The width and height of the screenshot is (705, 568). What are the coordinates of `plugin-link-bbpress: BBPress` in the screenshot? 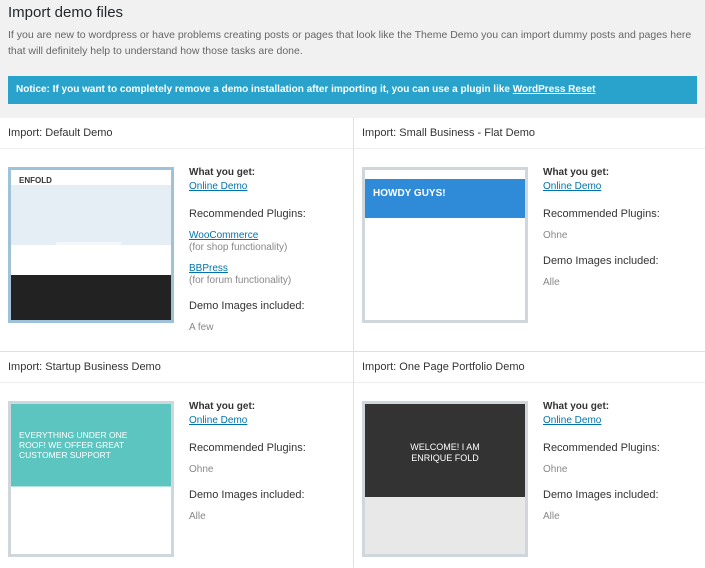 It's located at (247, 268).